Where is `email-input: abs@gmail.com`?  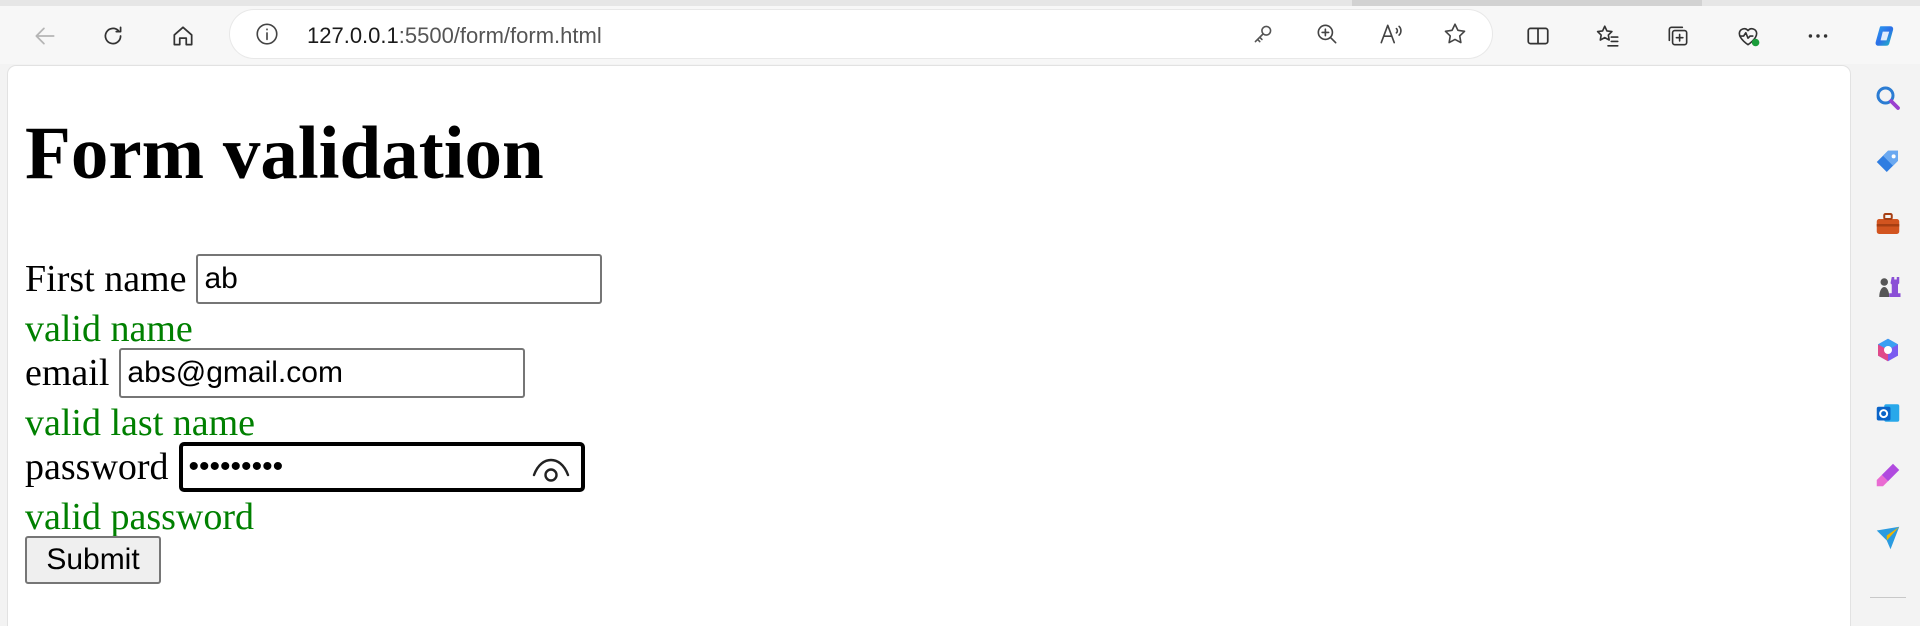 email-input: abs@gmail.com is located at coordinates (322, 373).